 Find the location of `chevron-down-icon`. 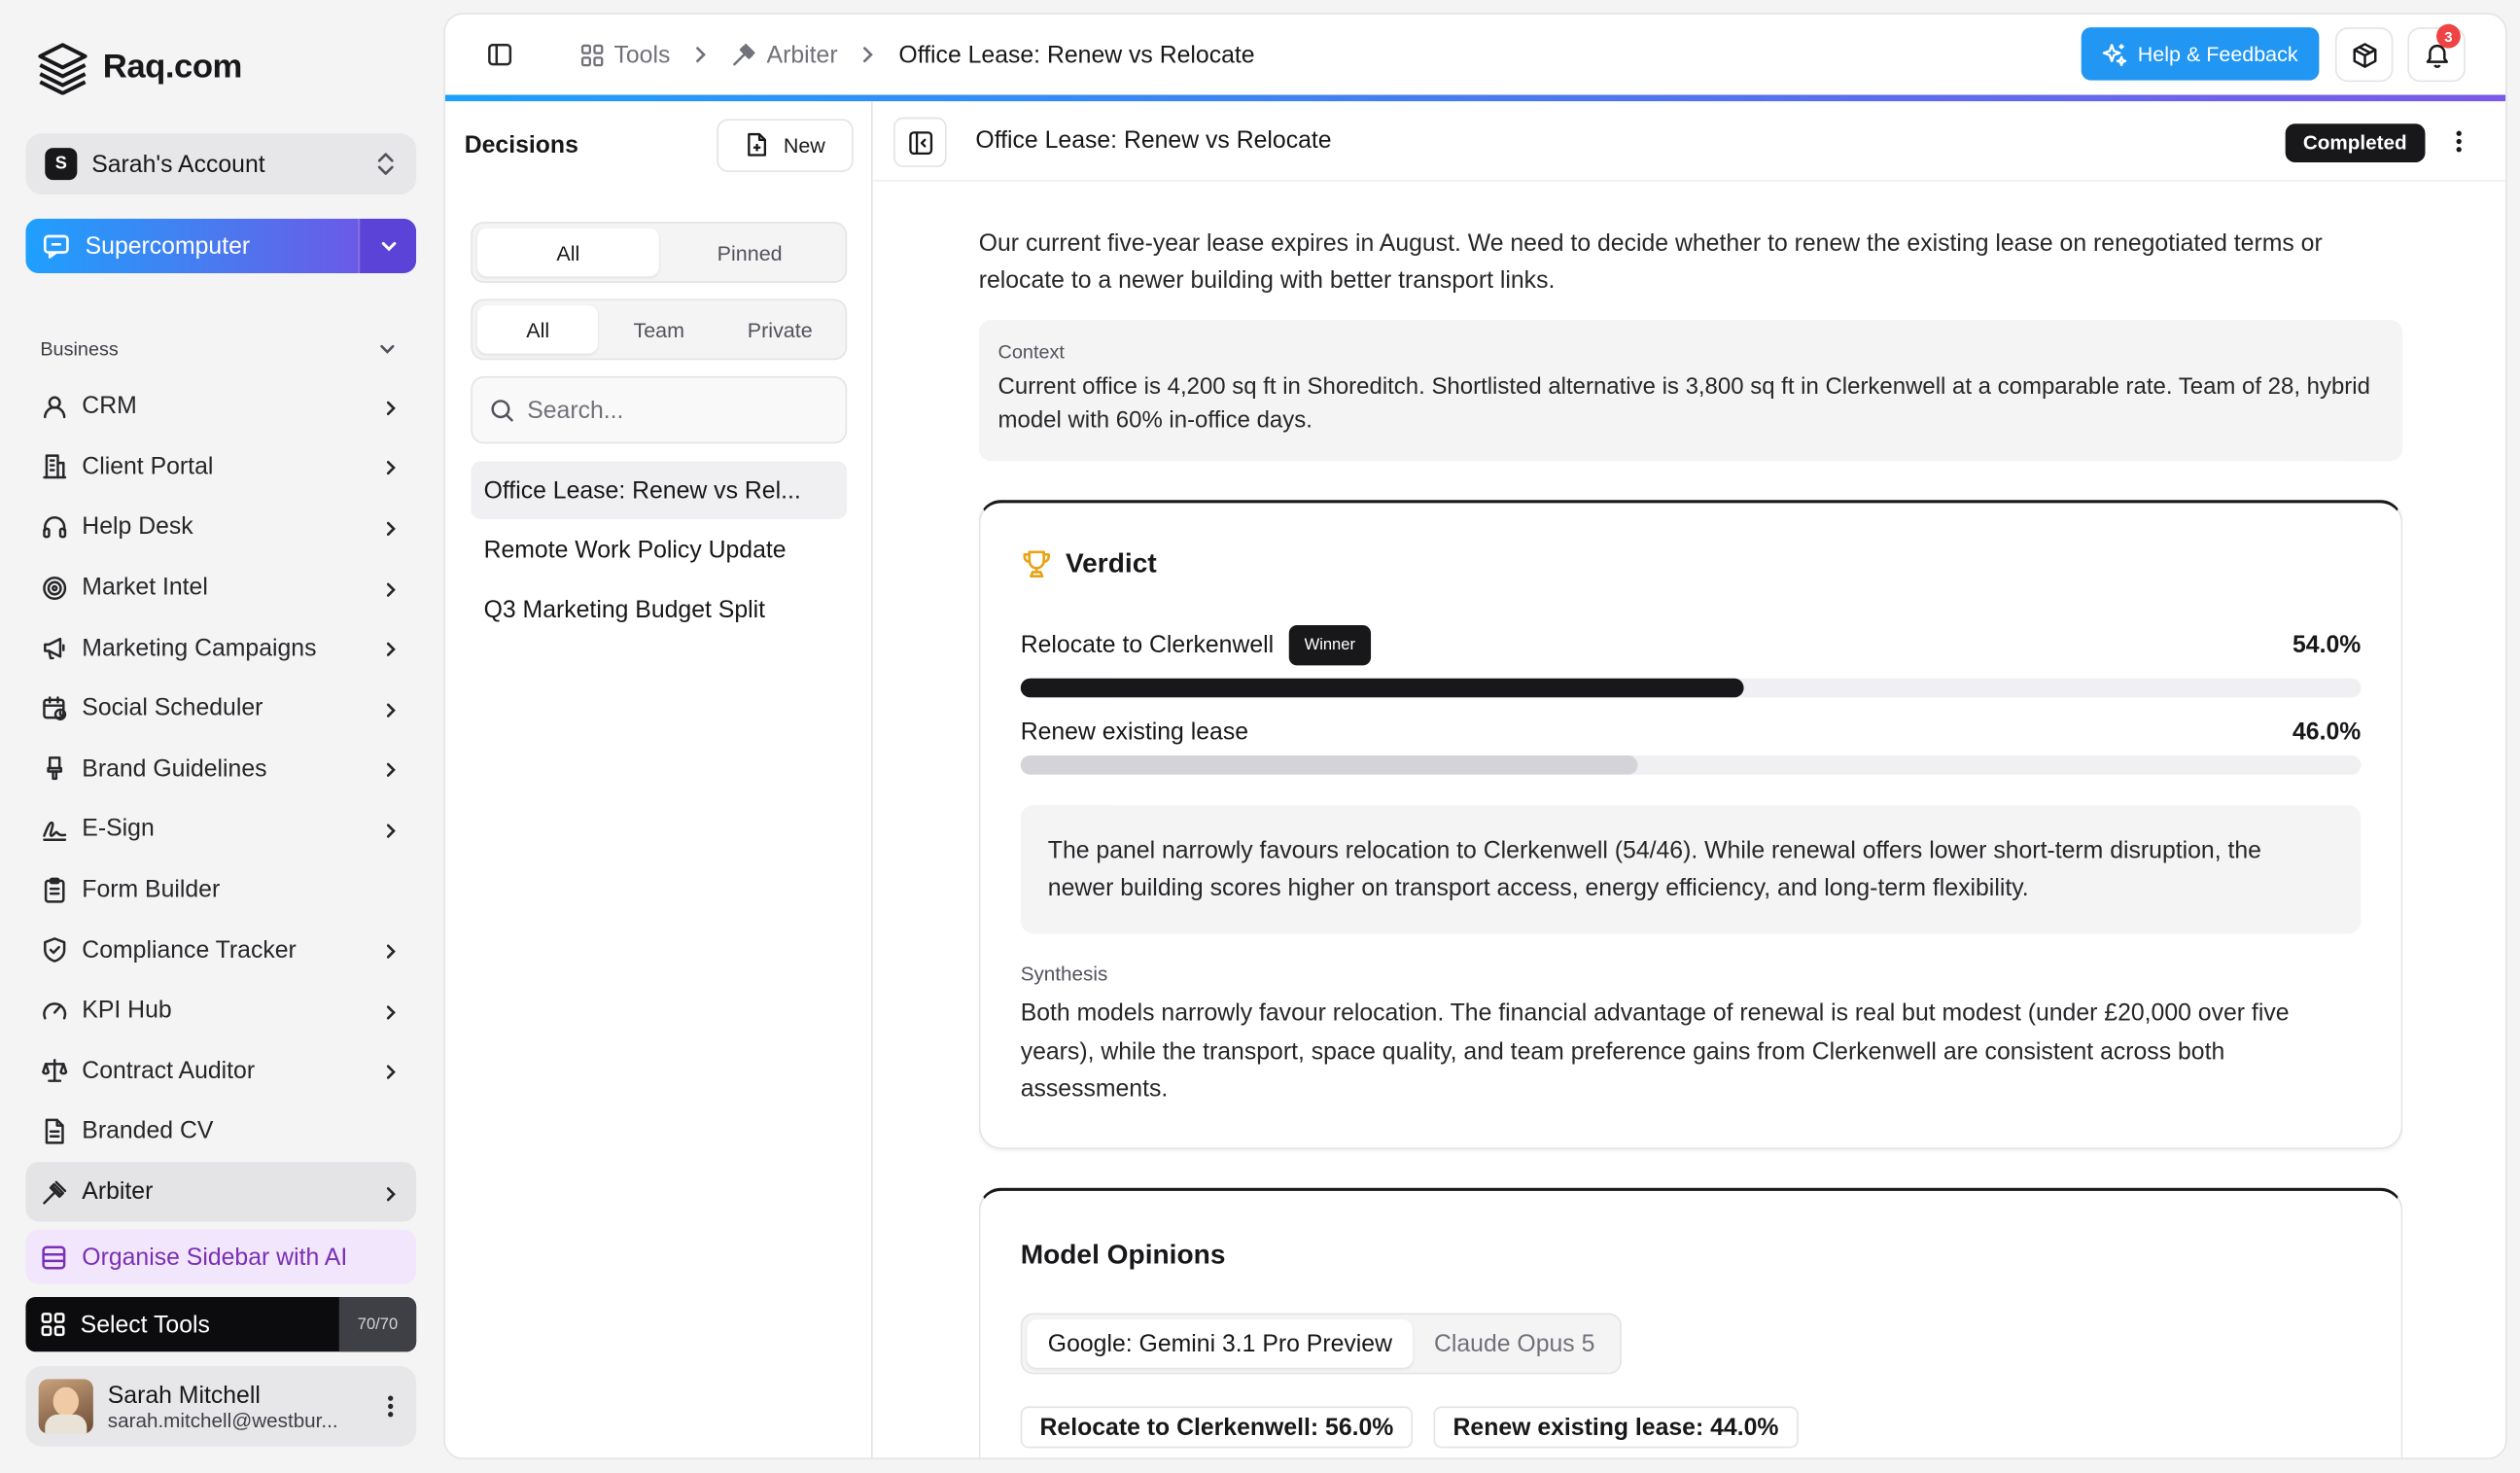

chevron-down-icon is located at coordinates (387, 349).